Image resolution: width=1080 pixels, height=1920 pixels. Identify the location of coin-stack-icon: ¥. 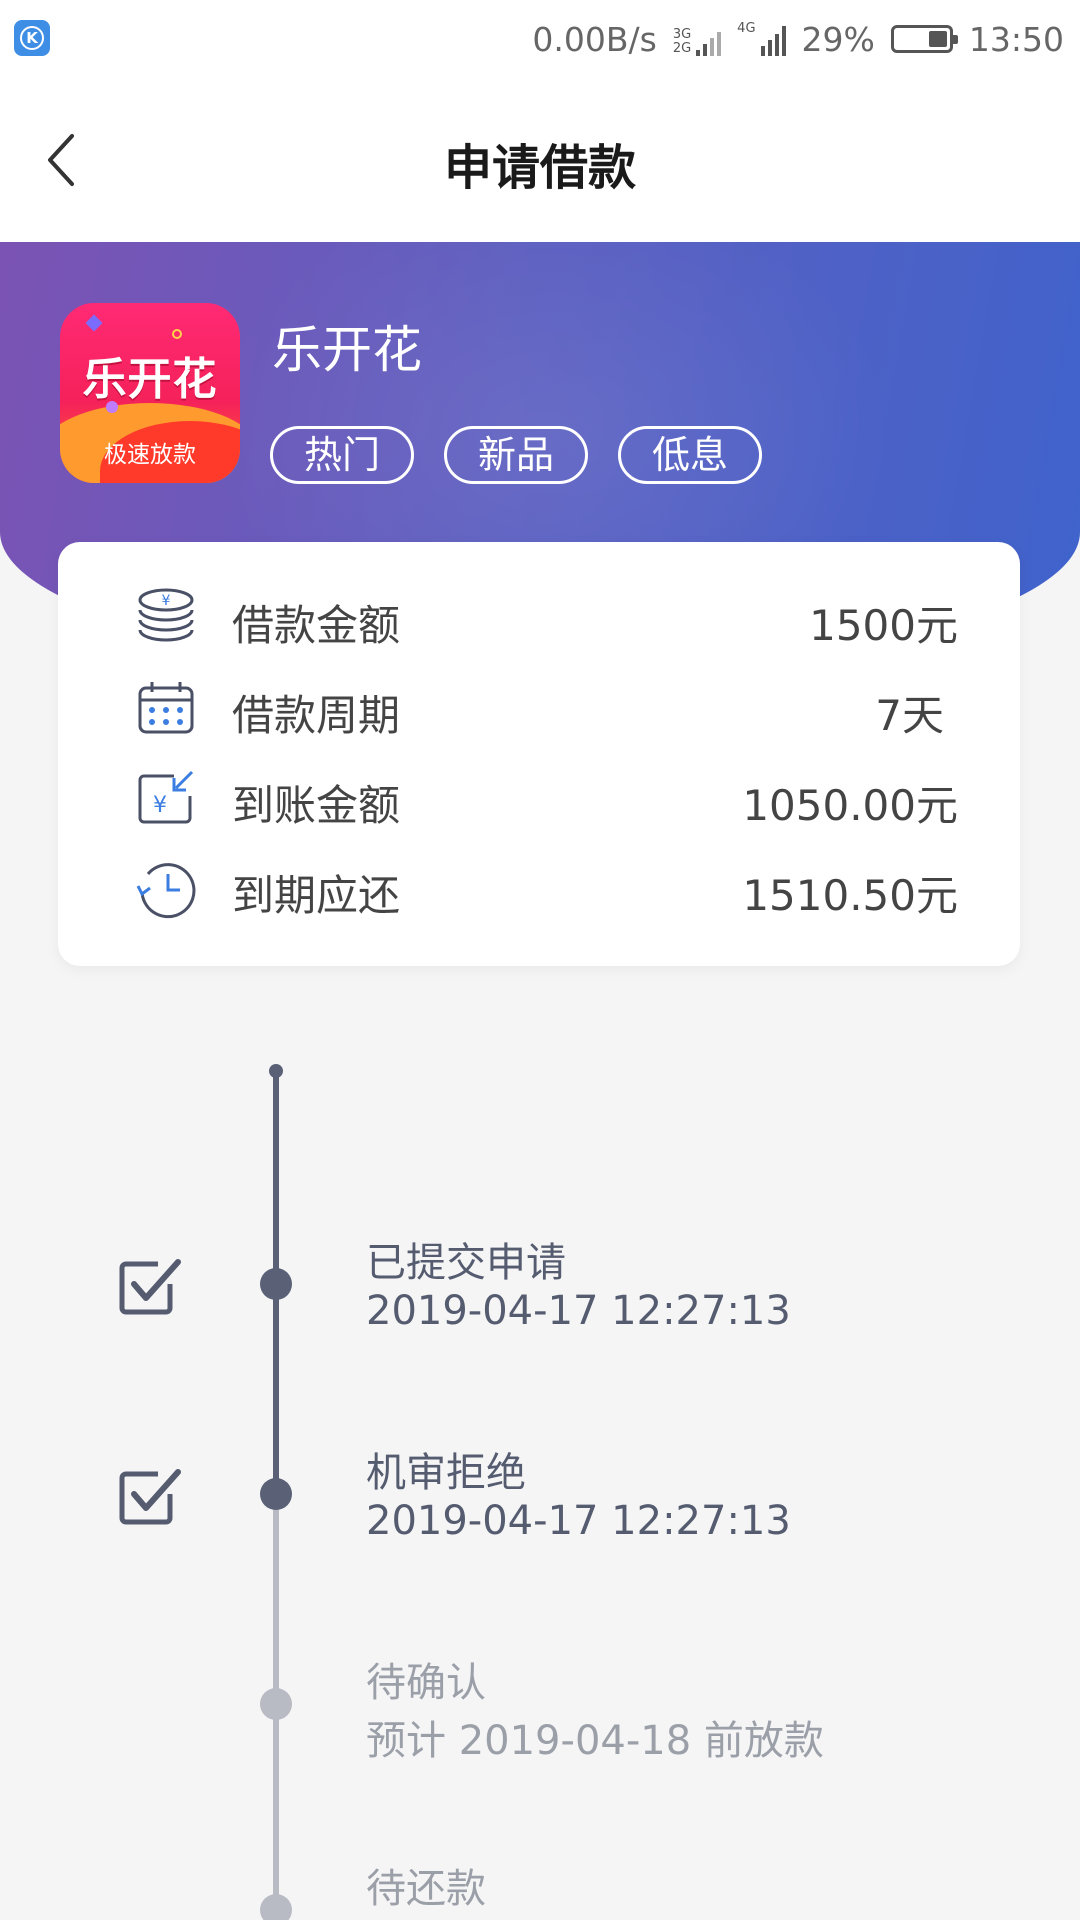
(166, 615).